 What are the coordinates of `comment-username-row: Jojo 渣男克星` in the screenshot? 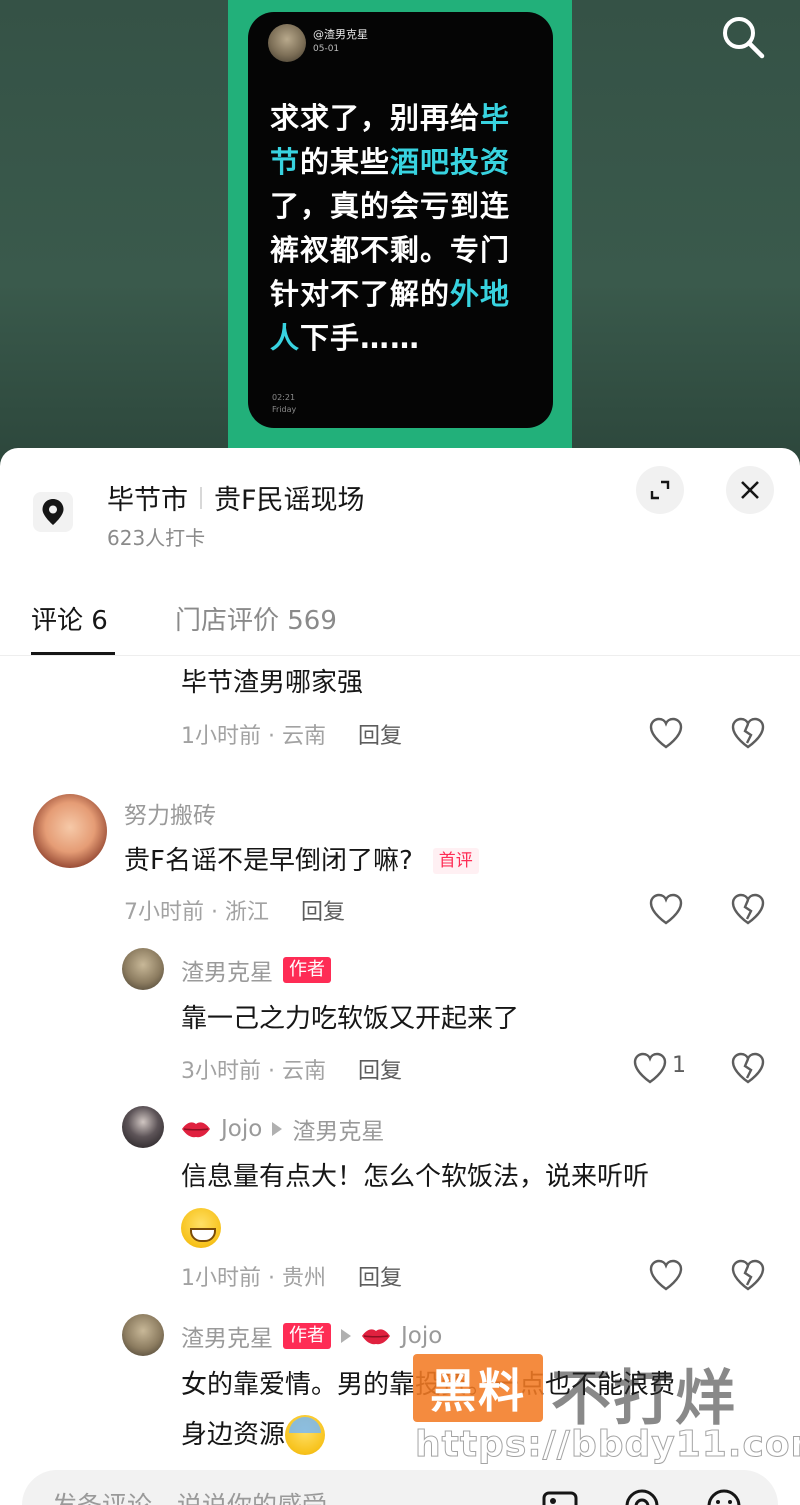 It's located at (282, 1129).